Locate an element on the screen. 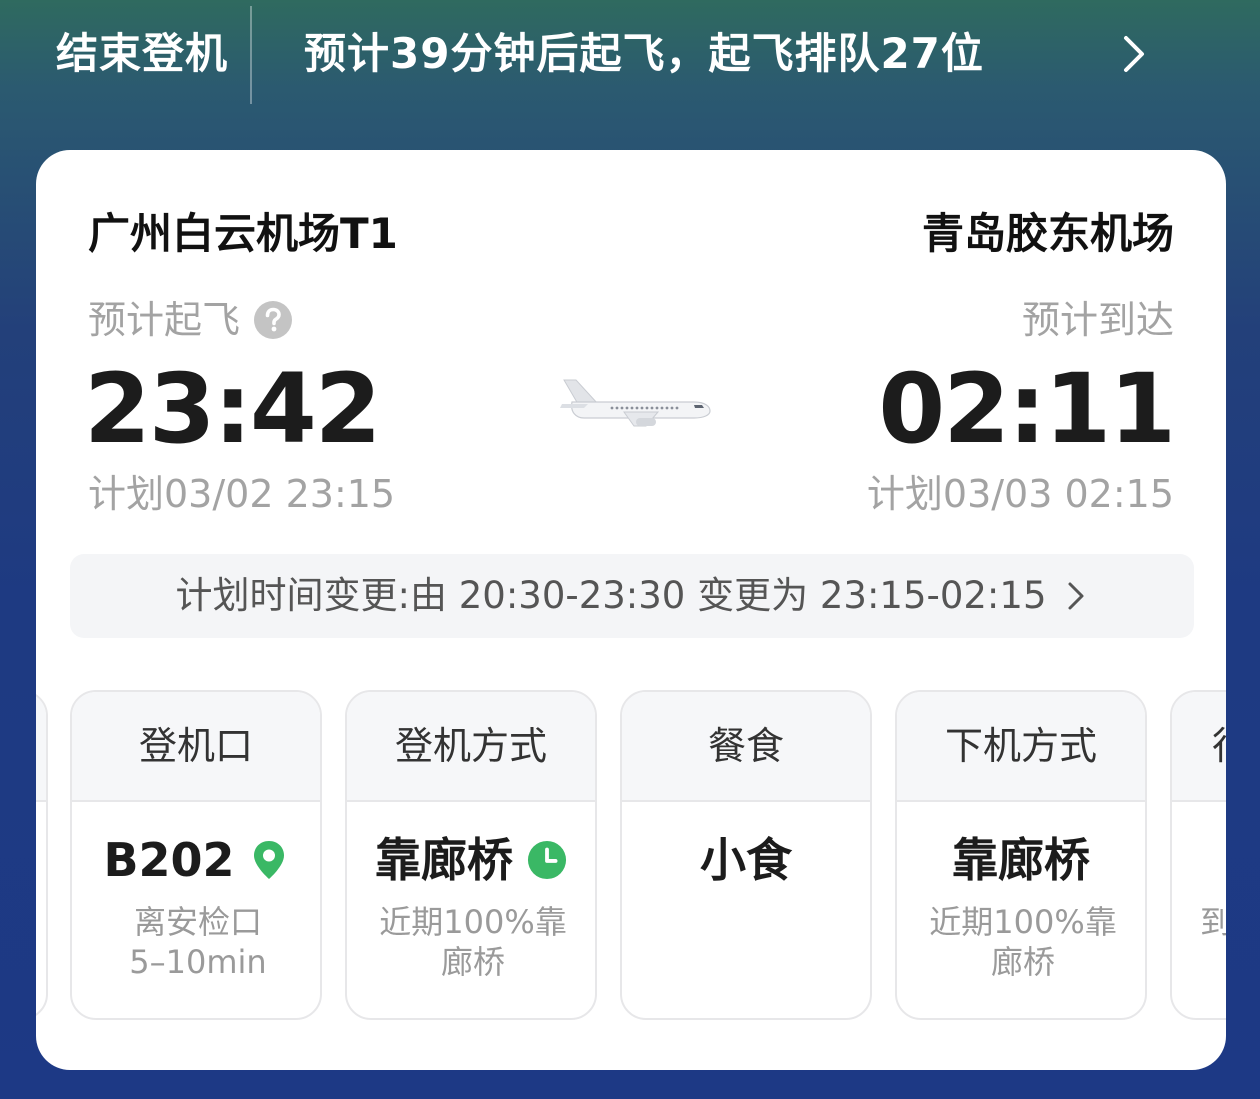  departure-label-text: 预计起飞 is located at coordinates (164, 320).